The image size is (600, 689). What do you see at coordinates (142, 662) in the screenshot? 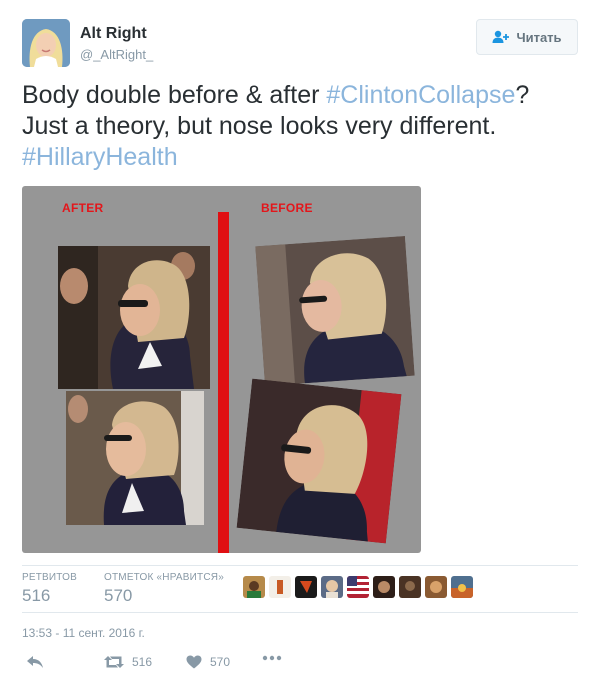
I see `retweet-count: 516` at bounding box center [142, 662].